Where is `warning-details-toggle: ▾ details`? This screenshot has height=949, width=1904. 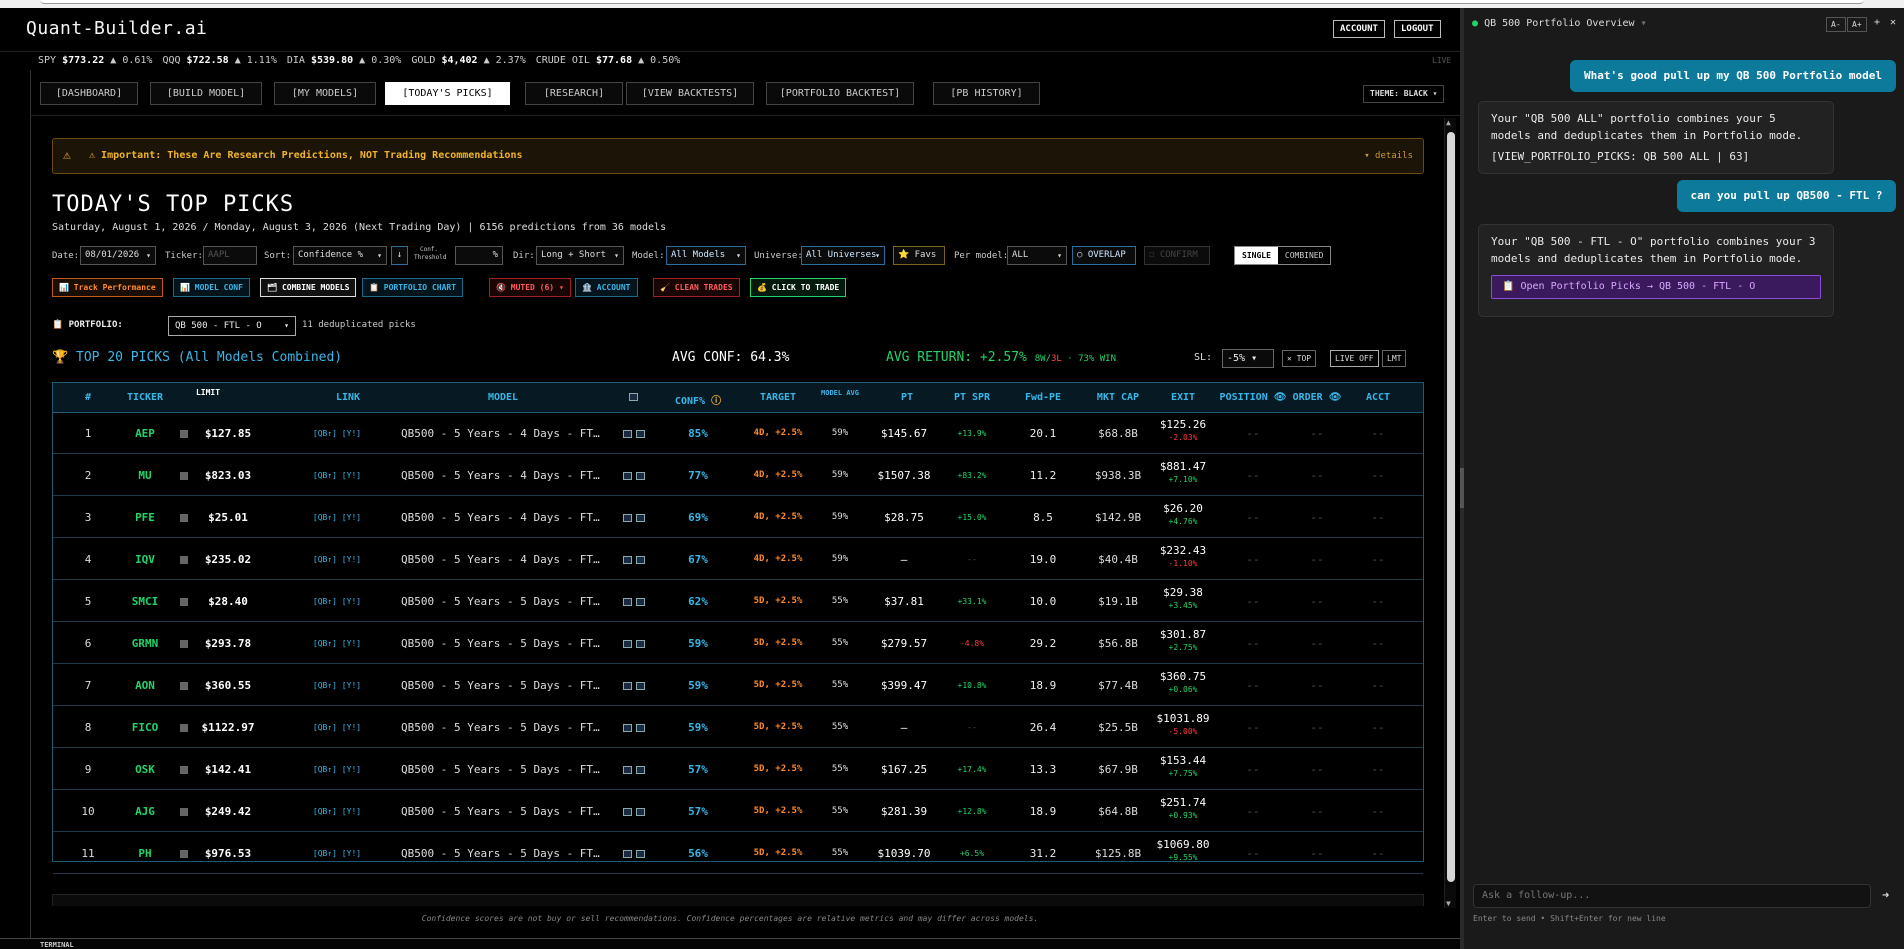 warning-details-toggle: ▾ details is located at coordinates (1388, 156).